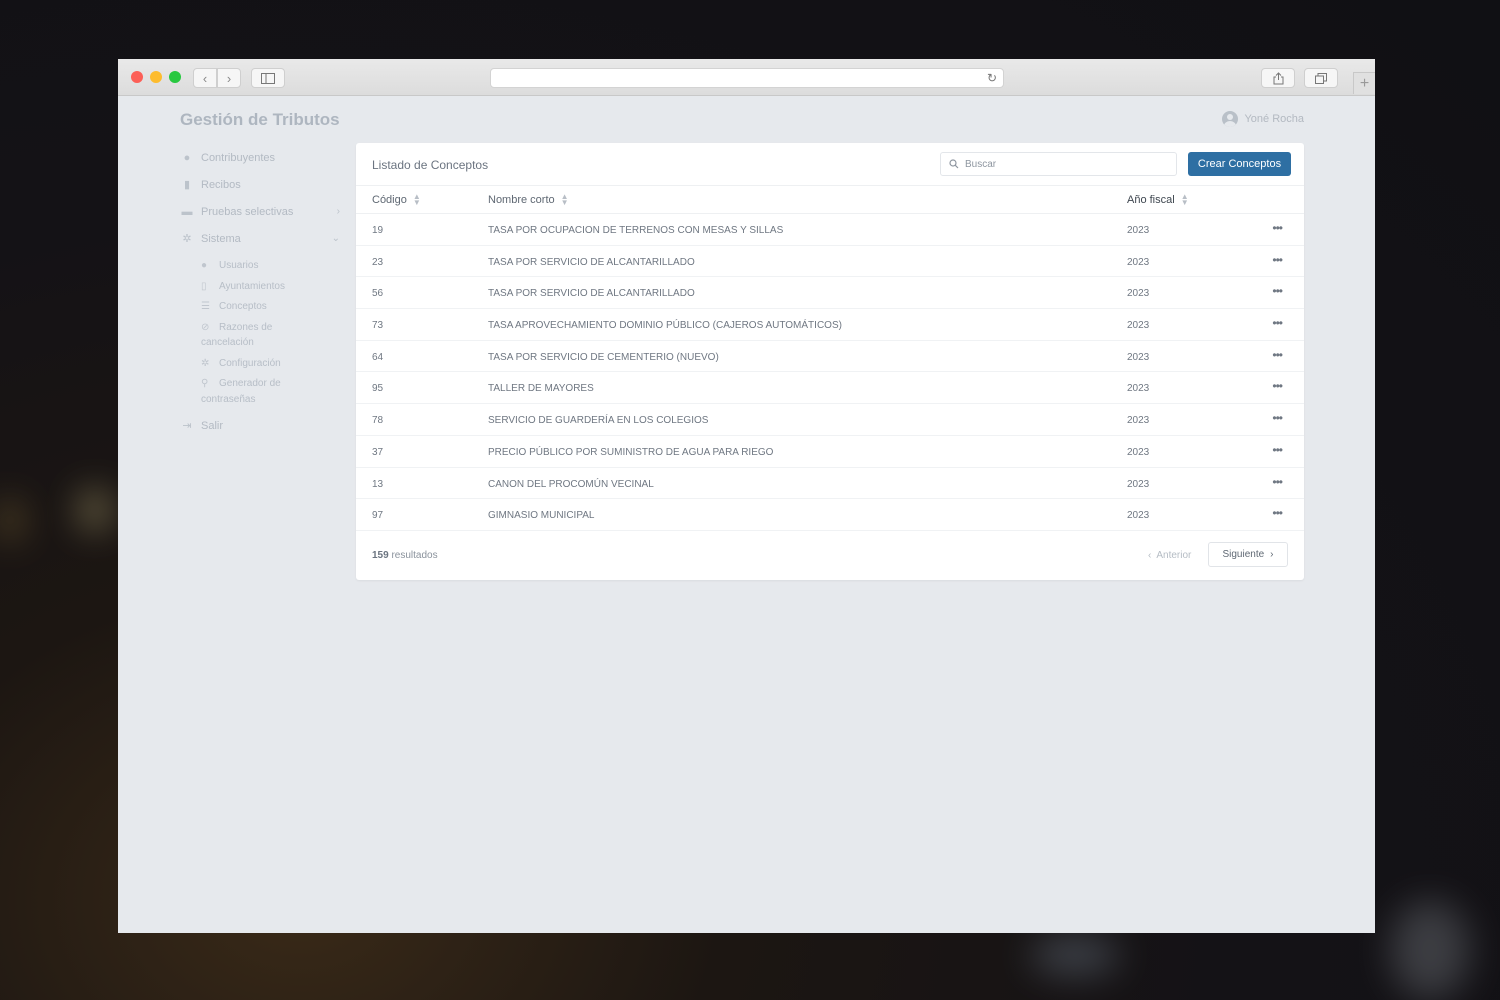  Describe the element at coordinates (205, 306) in the screenshot. I see `list-icon: ☰` at that location.